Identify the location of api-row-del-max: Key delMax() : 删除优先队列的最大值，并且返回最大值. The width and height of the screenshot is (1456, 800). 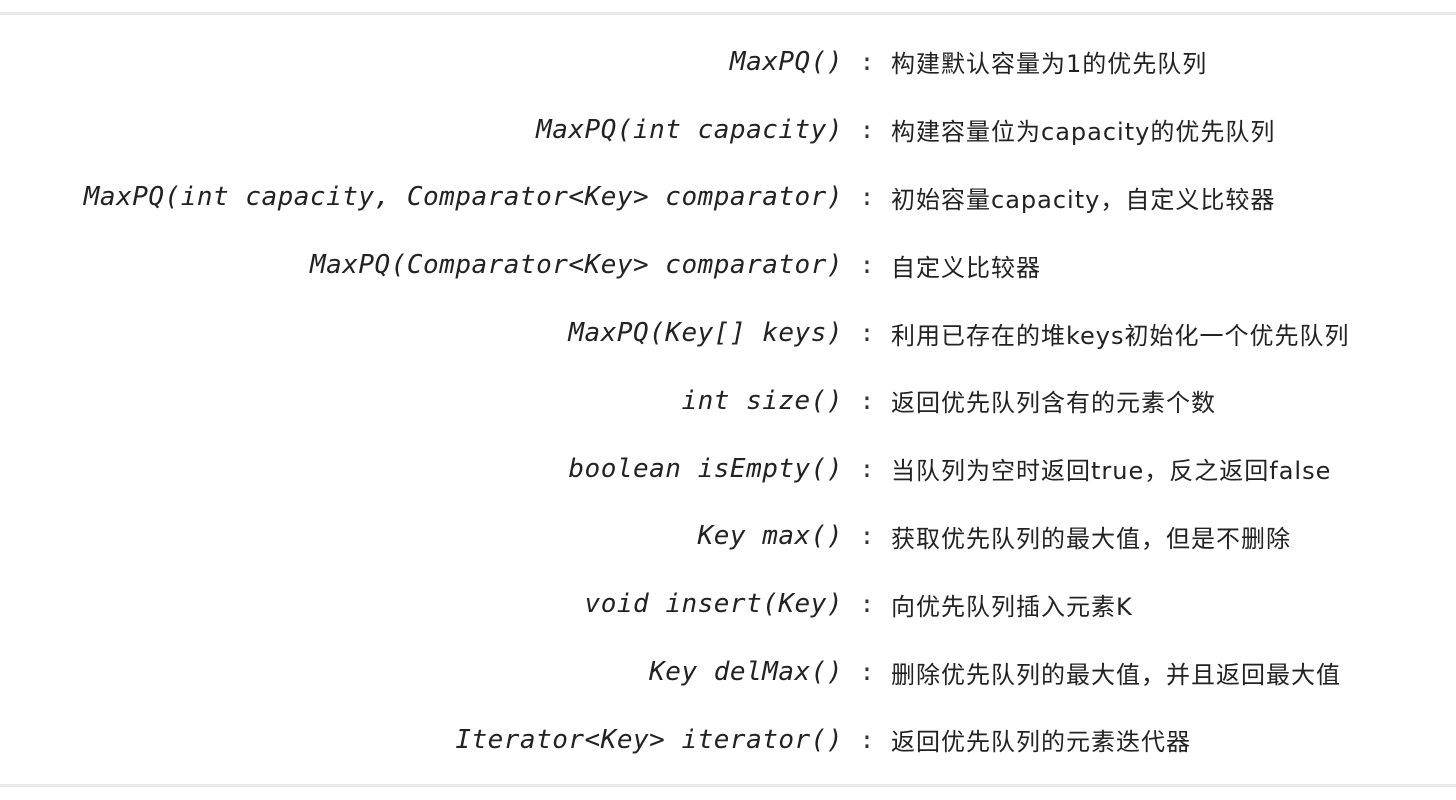
(728, 672).